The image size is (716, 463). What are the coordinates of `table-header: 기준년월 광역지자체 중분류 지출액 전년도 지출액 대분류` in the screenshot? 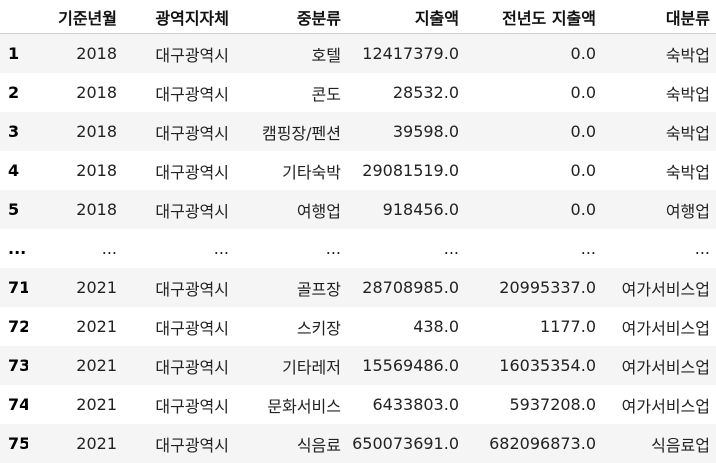 It's located at (358, 17).